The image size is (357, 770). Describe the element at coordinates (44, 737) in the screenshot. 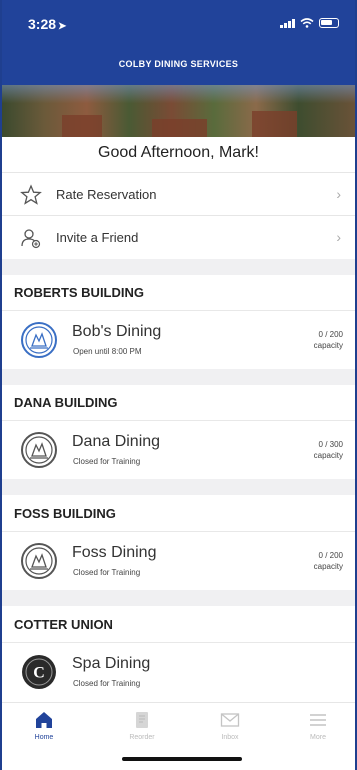

I see `tab-home-label: Home` at that location.